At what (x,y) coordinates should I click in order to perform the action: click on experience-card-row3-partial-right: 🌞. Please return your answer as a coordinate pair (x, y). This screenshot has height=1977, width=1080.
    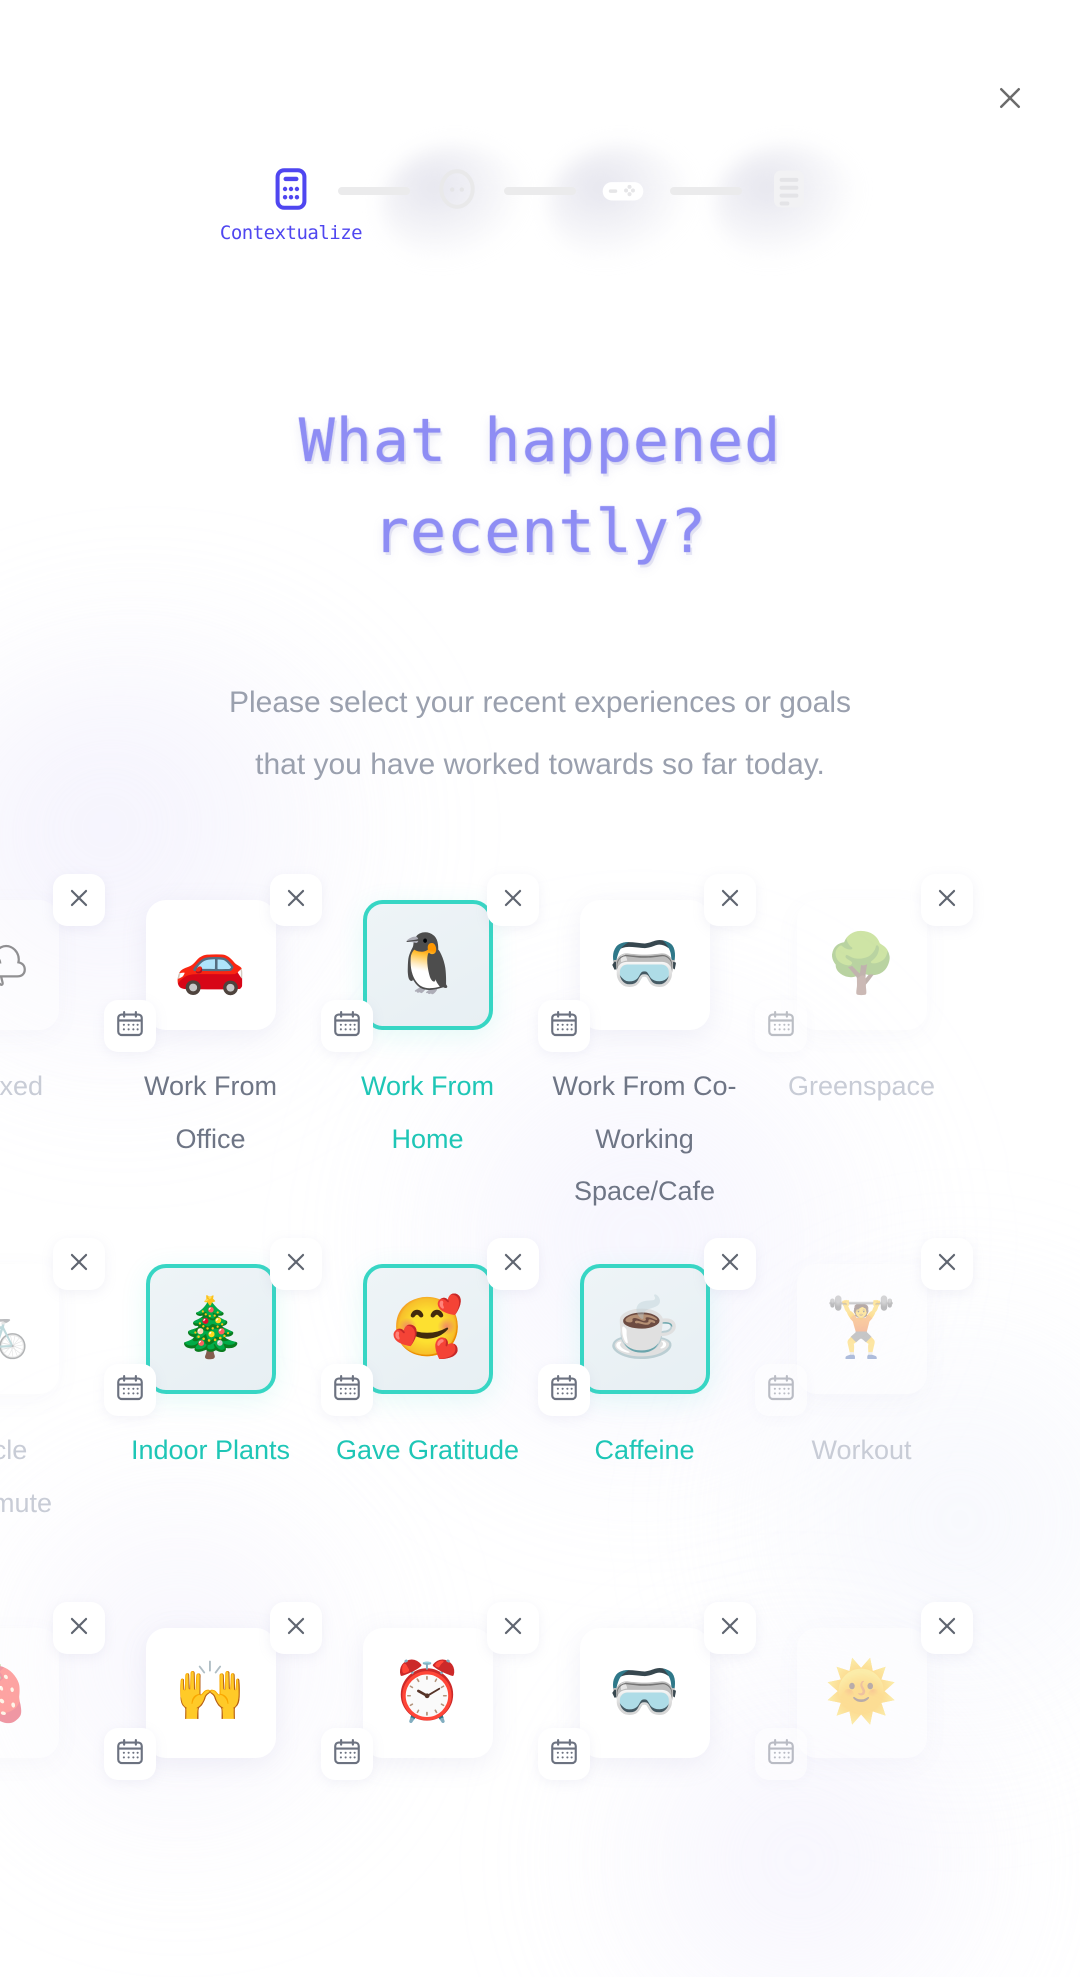
    Looking at the image, I should click on (863, 1695).